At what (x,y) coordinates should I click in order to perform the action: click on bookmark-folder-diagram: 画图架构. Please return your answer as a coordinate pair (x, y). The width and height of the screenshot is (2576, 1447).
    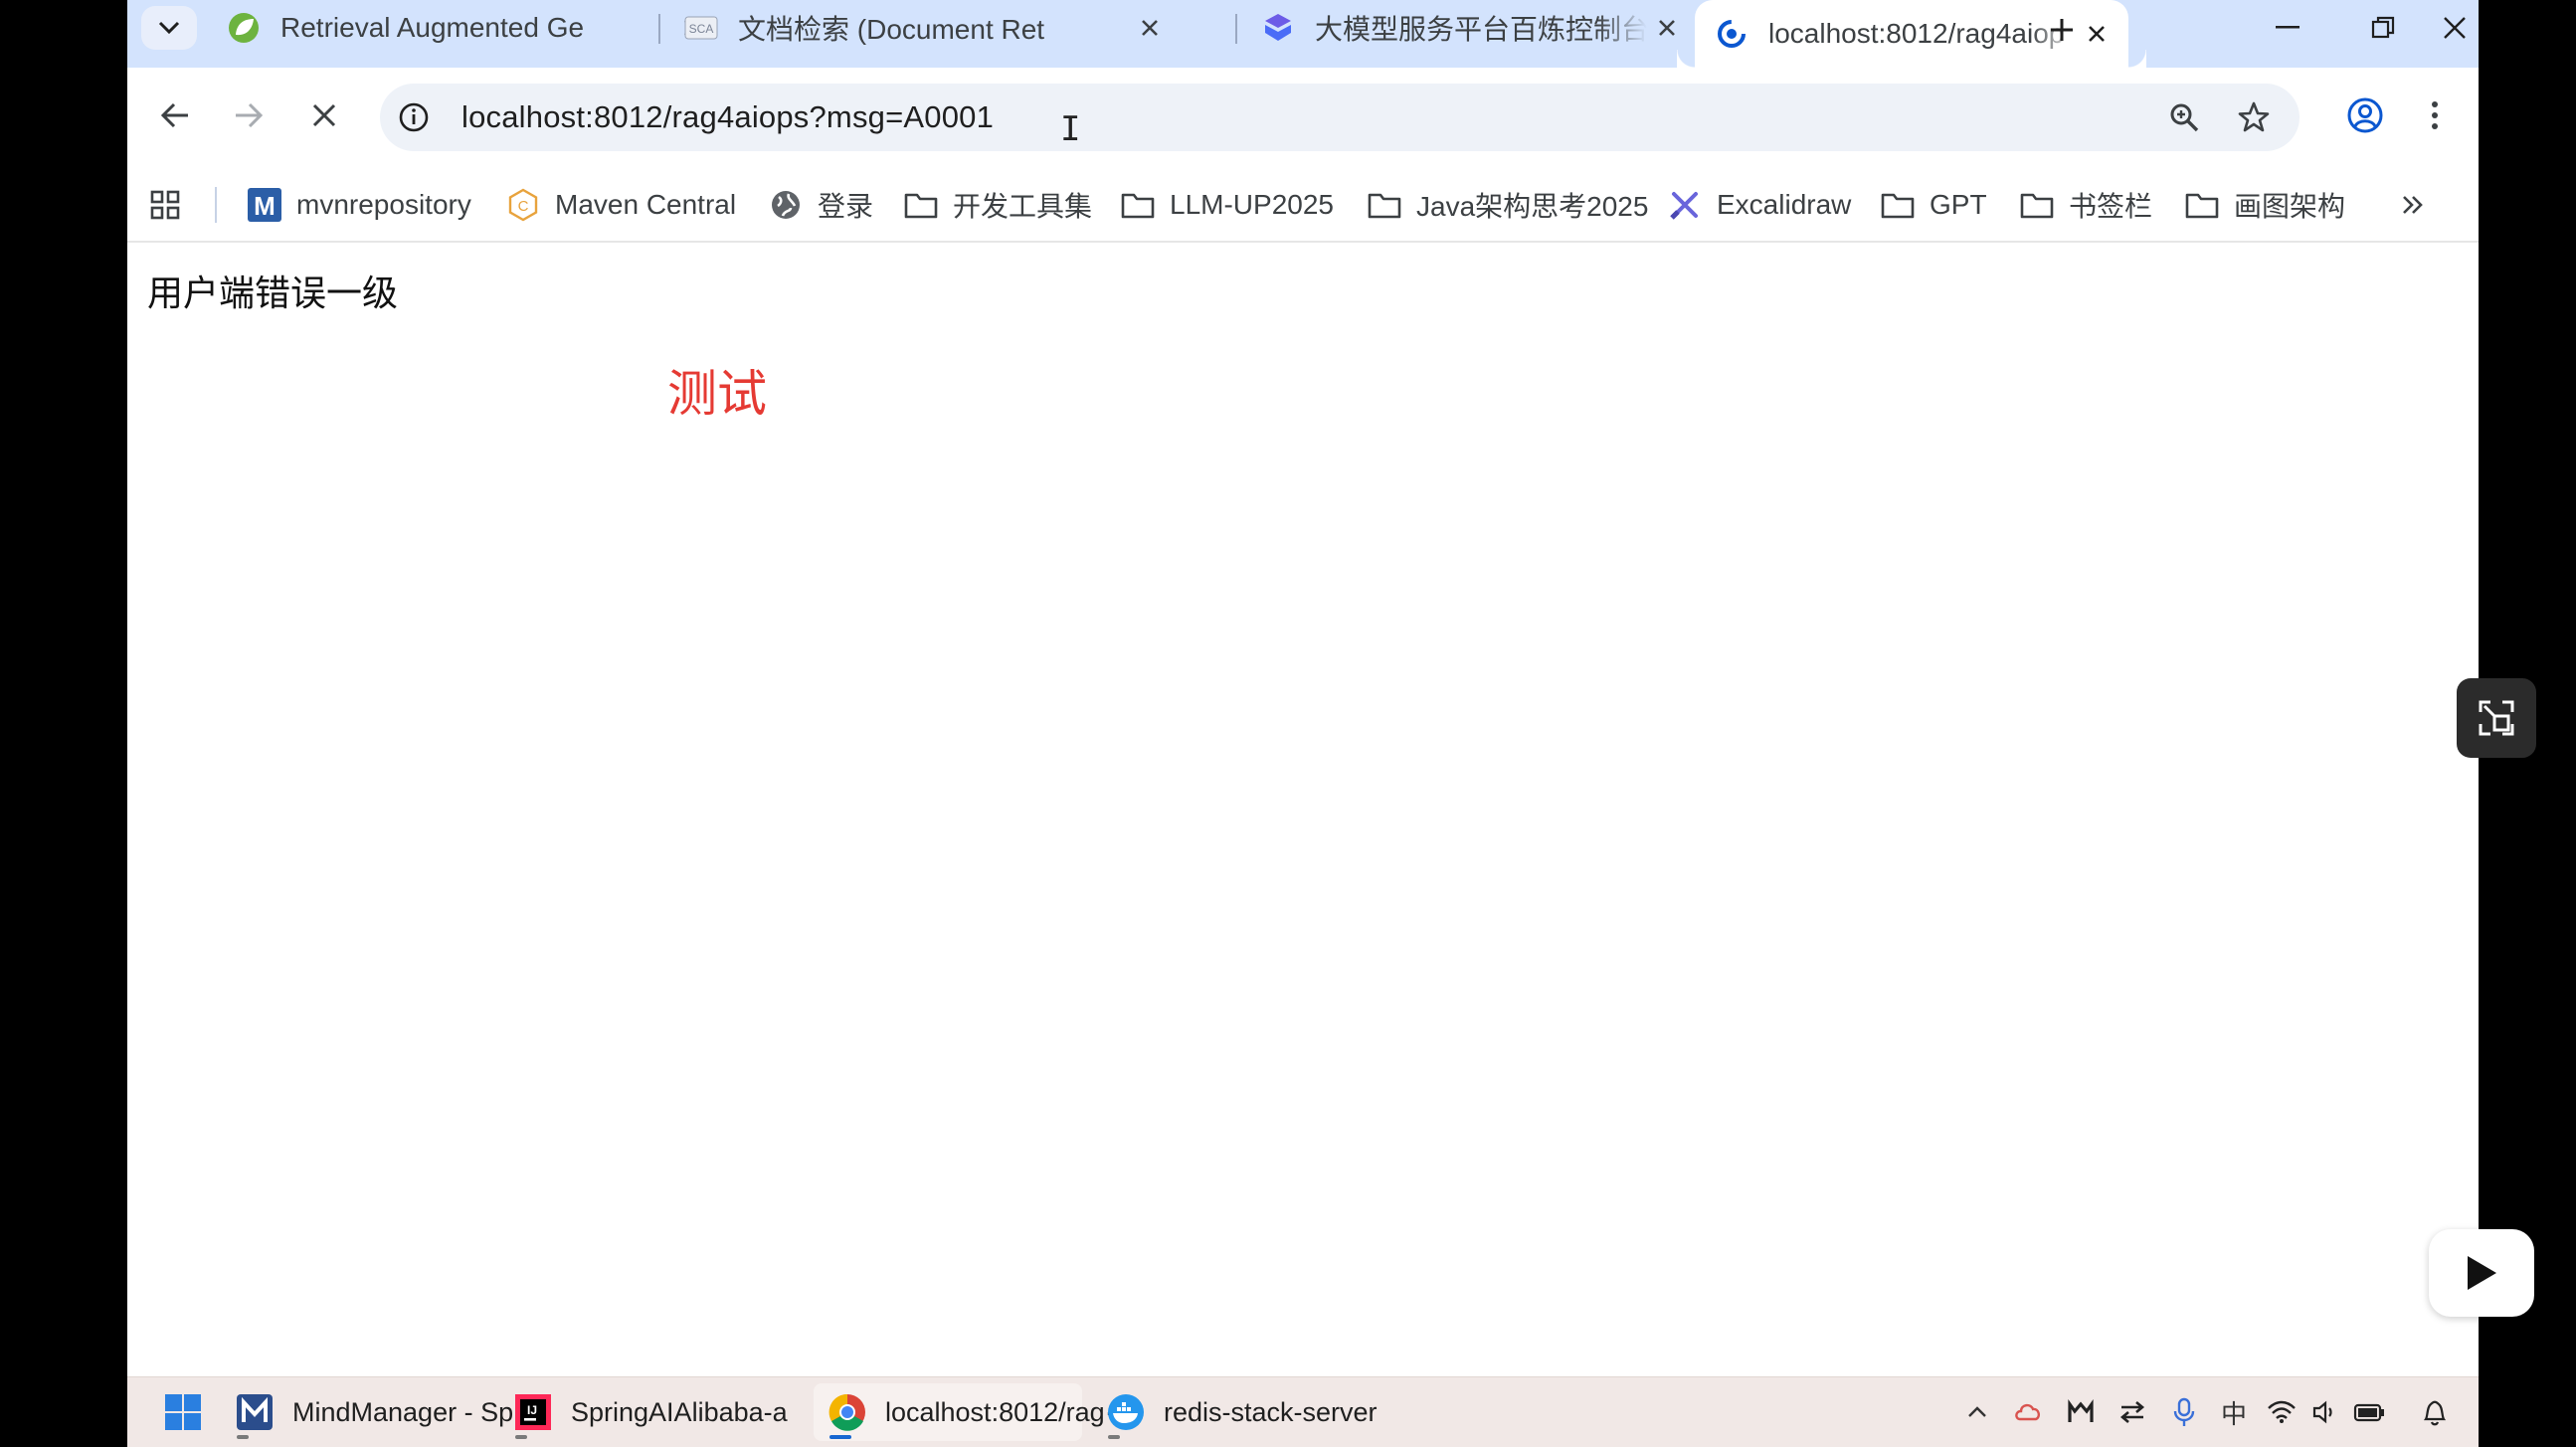
    Looking at the image, I should click on (2264, 205).